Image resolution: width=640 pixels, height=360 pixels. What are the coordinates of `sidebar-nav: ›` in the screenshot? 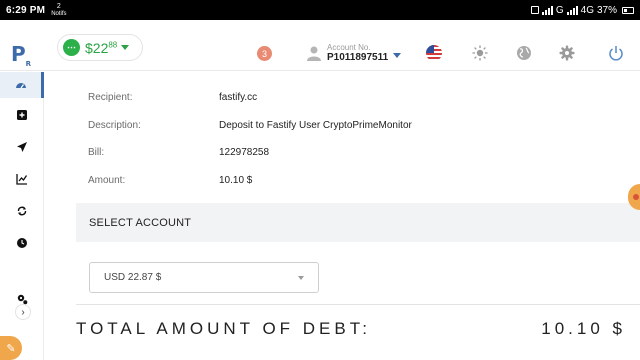 It's located at (22, 216).